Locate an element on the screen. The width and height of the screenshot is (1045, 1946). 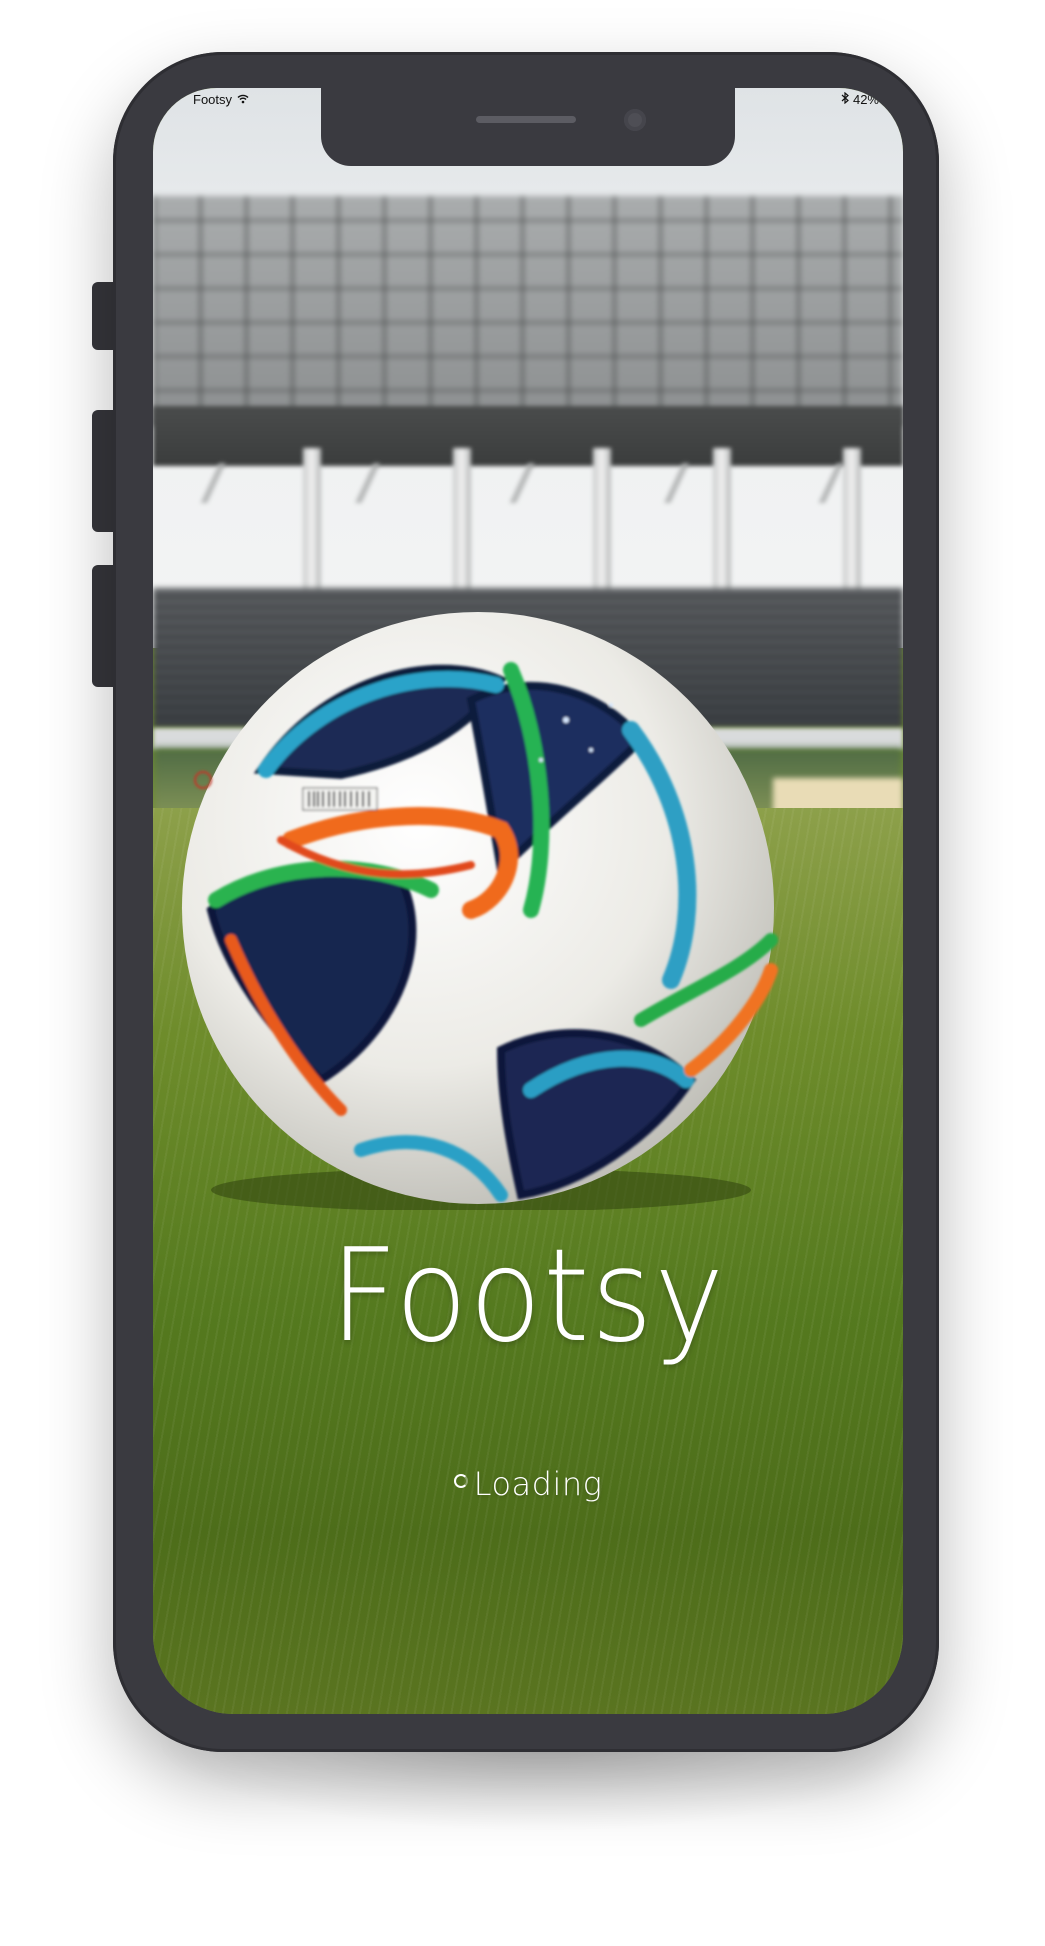
stadium-roof is located at coordinates (528, 311).